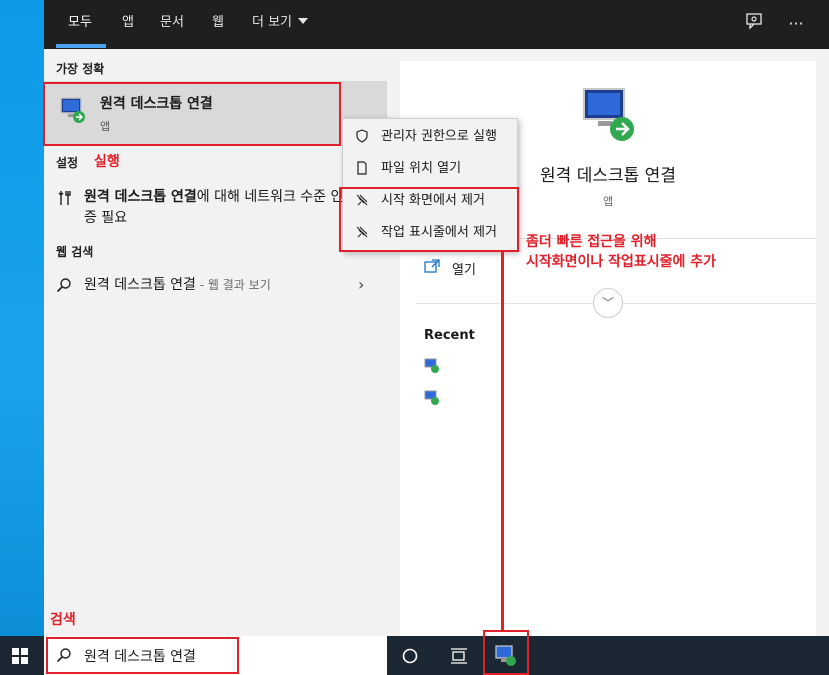  What do you see at coordinates (80, 69) in the screenshot?
I see `best-match-heading: 가장 정확` at bounding box center [80, 69].